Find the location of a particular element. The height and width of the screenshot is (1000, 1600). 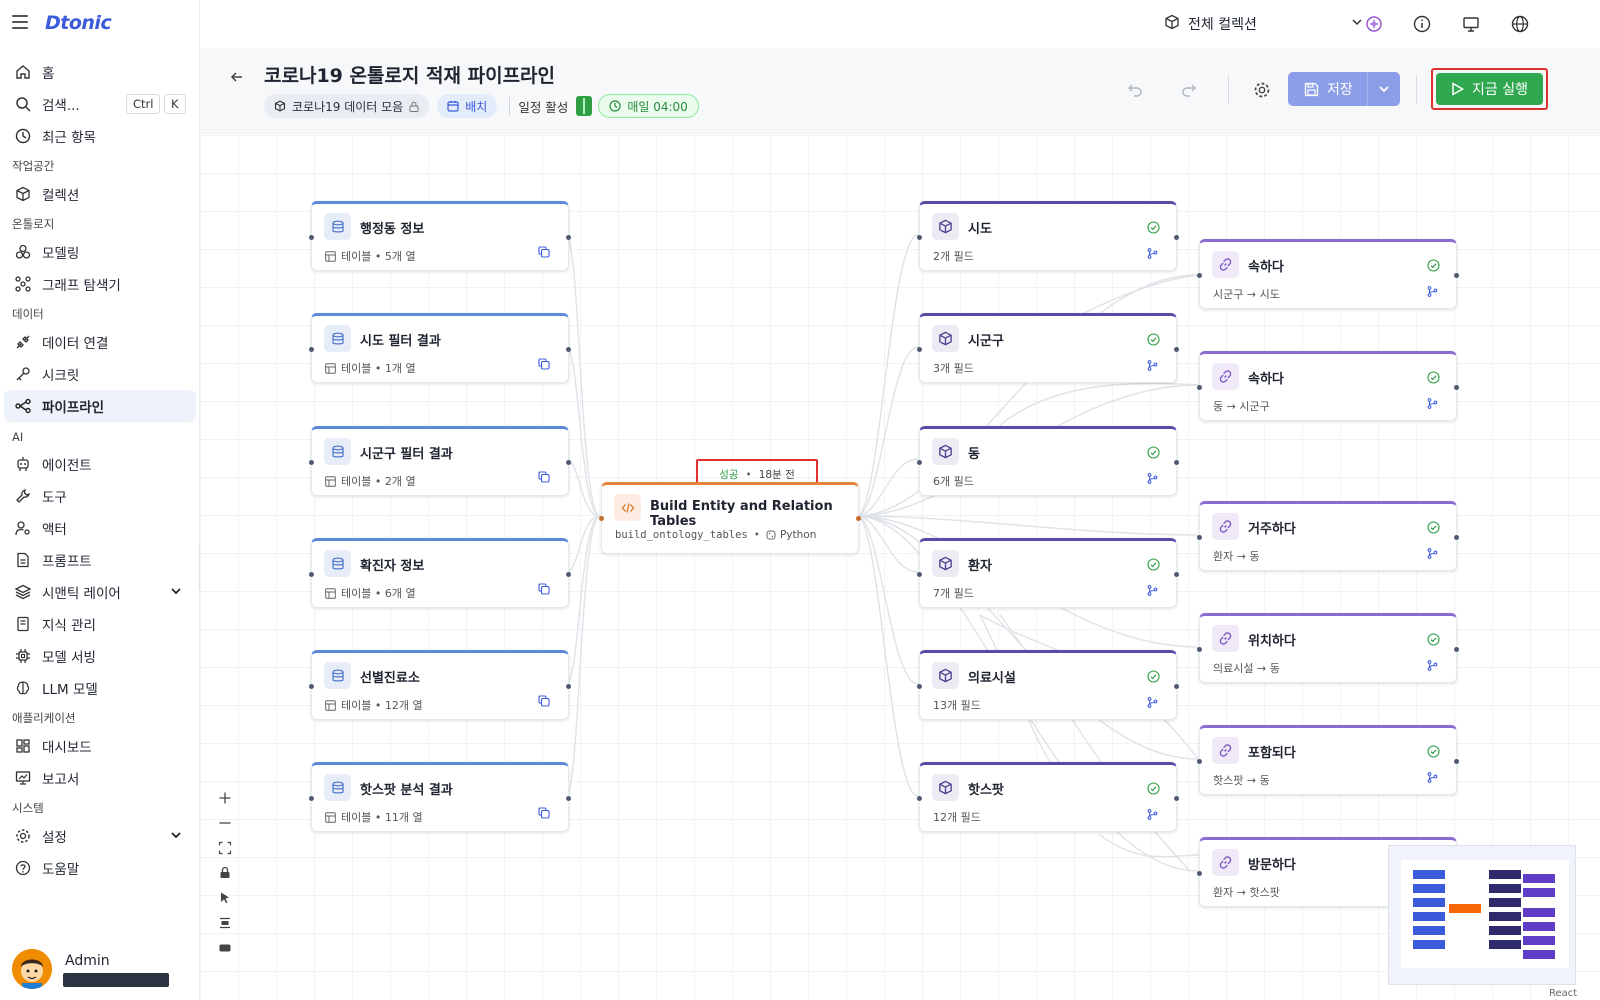

zoom-out-icon is located at coordinates (225, 822).